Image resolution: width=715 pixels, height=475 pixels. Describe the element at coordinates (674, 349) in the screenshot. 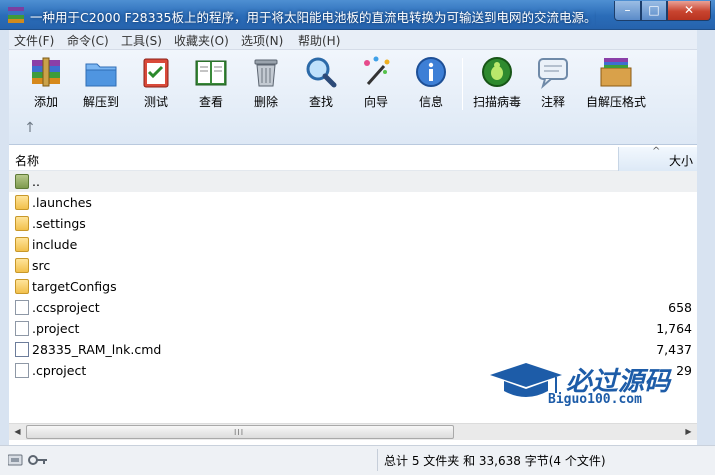

I see `file-size: 7,437` at that location.